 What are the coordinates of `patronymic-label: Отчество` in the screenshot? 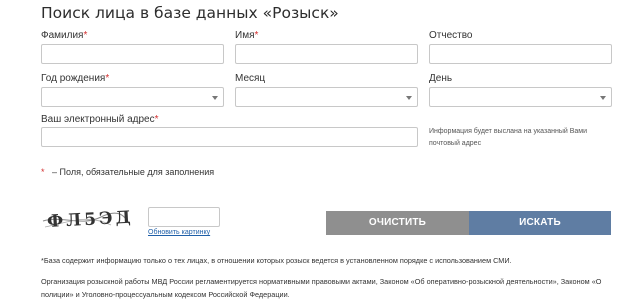 It's located at (451, 35).